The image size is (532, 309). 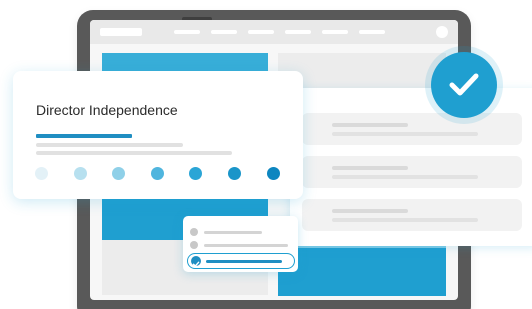 I want to click on option-item-selected, so click(x=241, y=261).